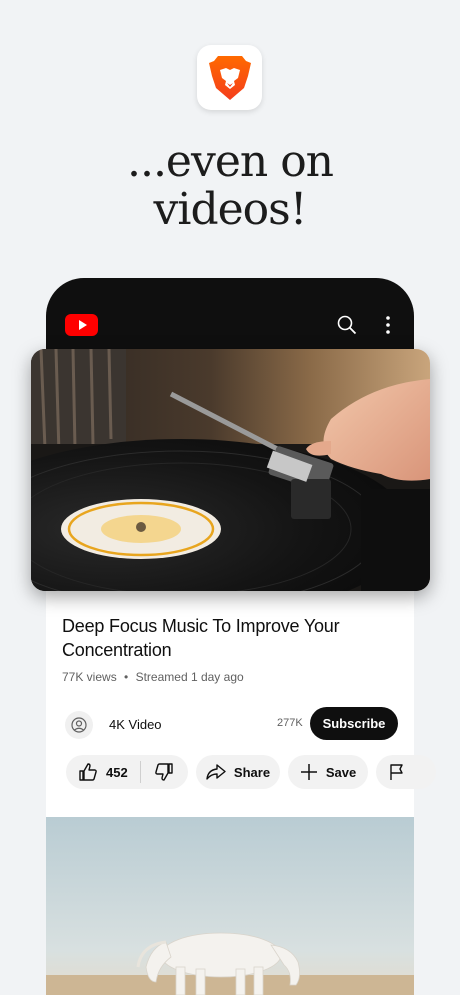 This screenshot has height=995, width=460. I want to click on dislike-button, so click(164, 772).